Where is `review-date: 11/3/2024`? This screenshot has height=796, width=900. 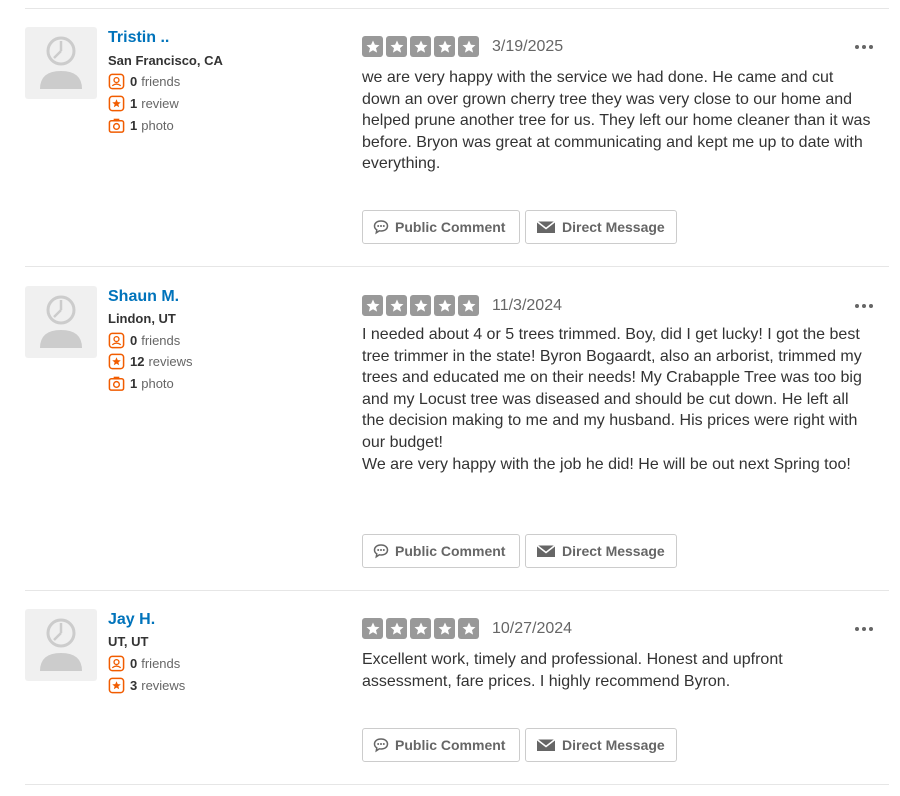 review-date: 11/3/2024 is located at coordinates (527, 305).